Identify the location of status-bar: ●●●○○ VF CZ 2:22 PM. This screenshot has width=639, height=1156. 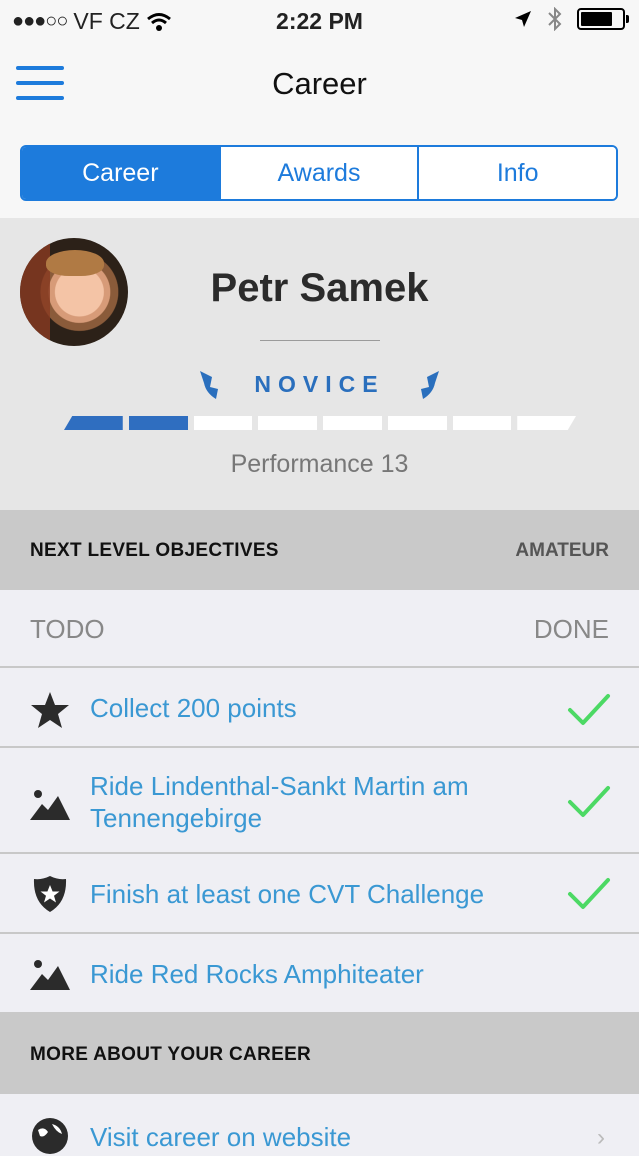
(319, 20).